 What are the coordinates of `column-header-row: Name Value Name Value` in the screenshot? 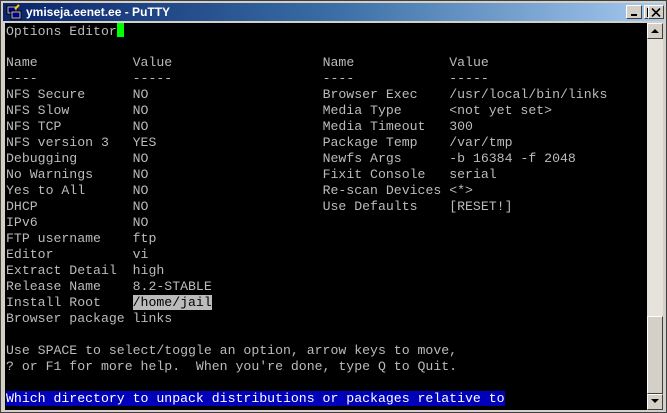 It's located at (247, 63).